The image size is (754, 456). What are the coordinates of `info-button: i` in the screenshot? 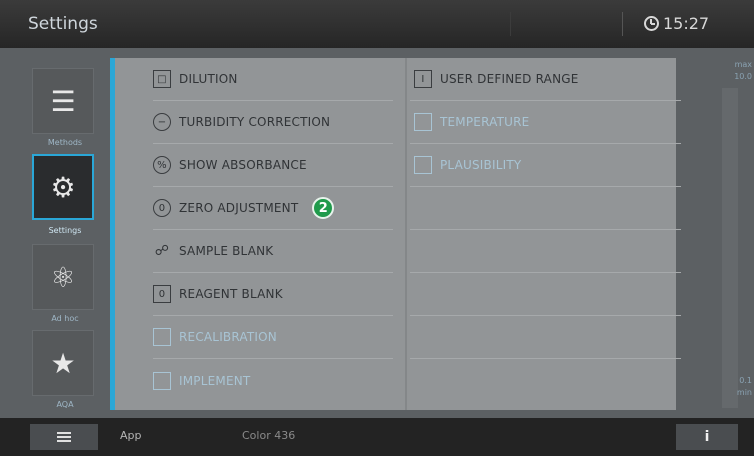 It's located at (707, 437).